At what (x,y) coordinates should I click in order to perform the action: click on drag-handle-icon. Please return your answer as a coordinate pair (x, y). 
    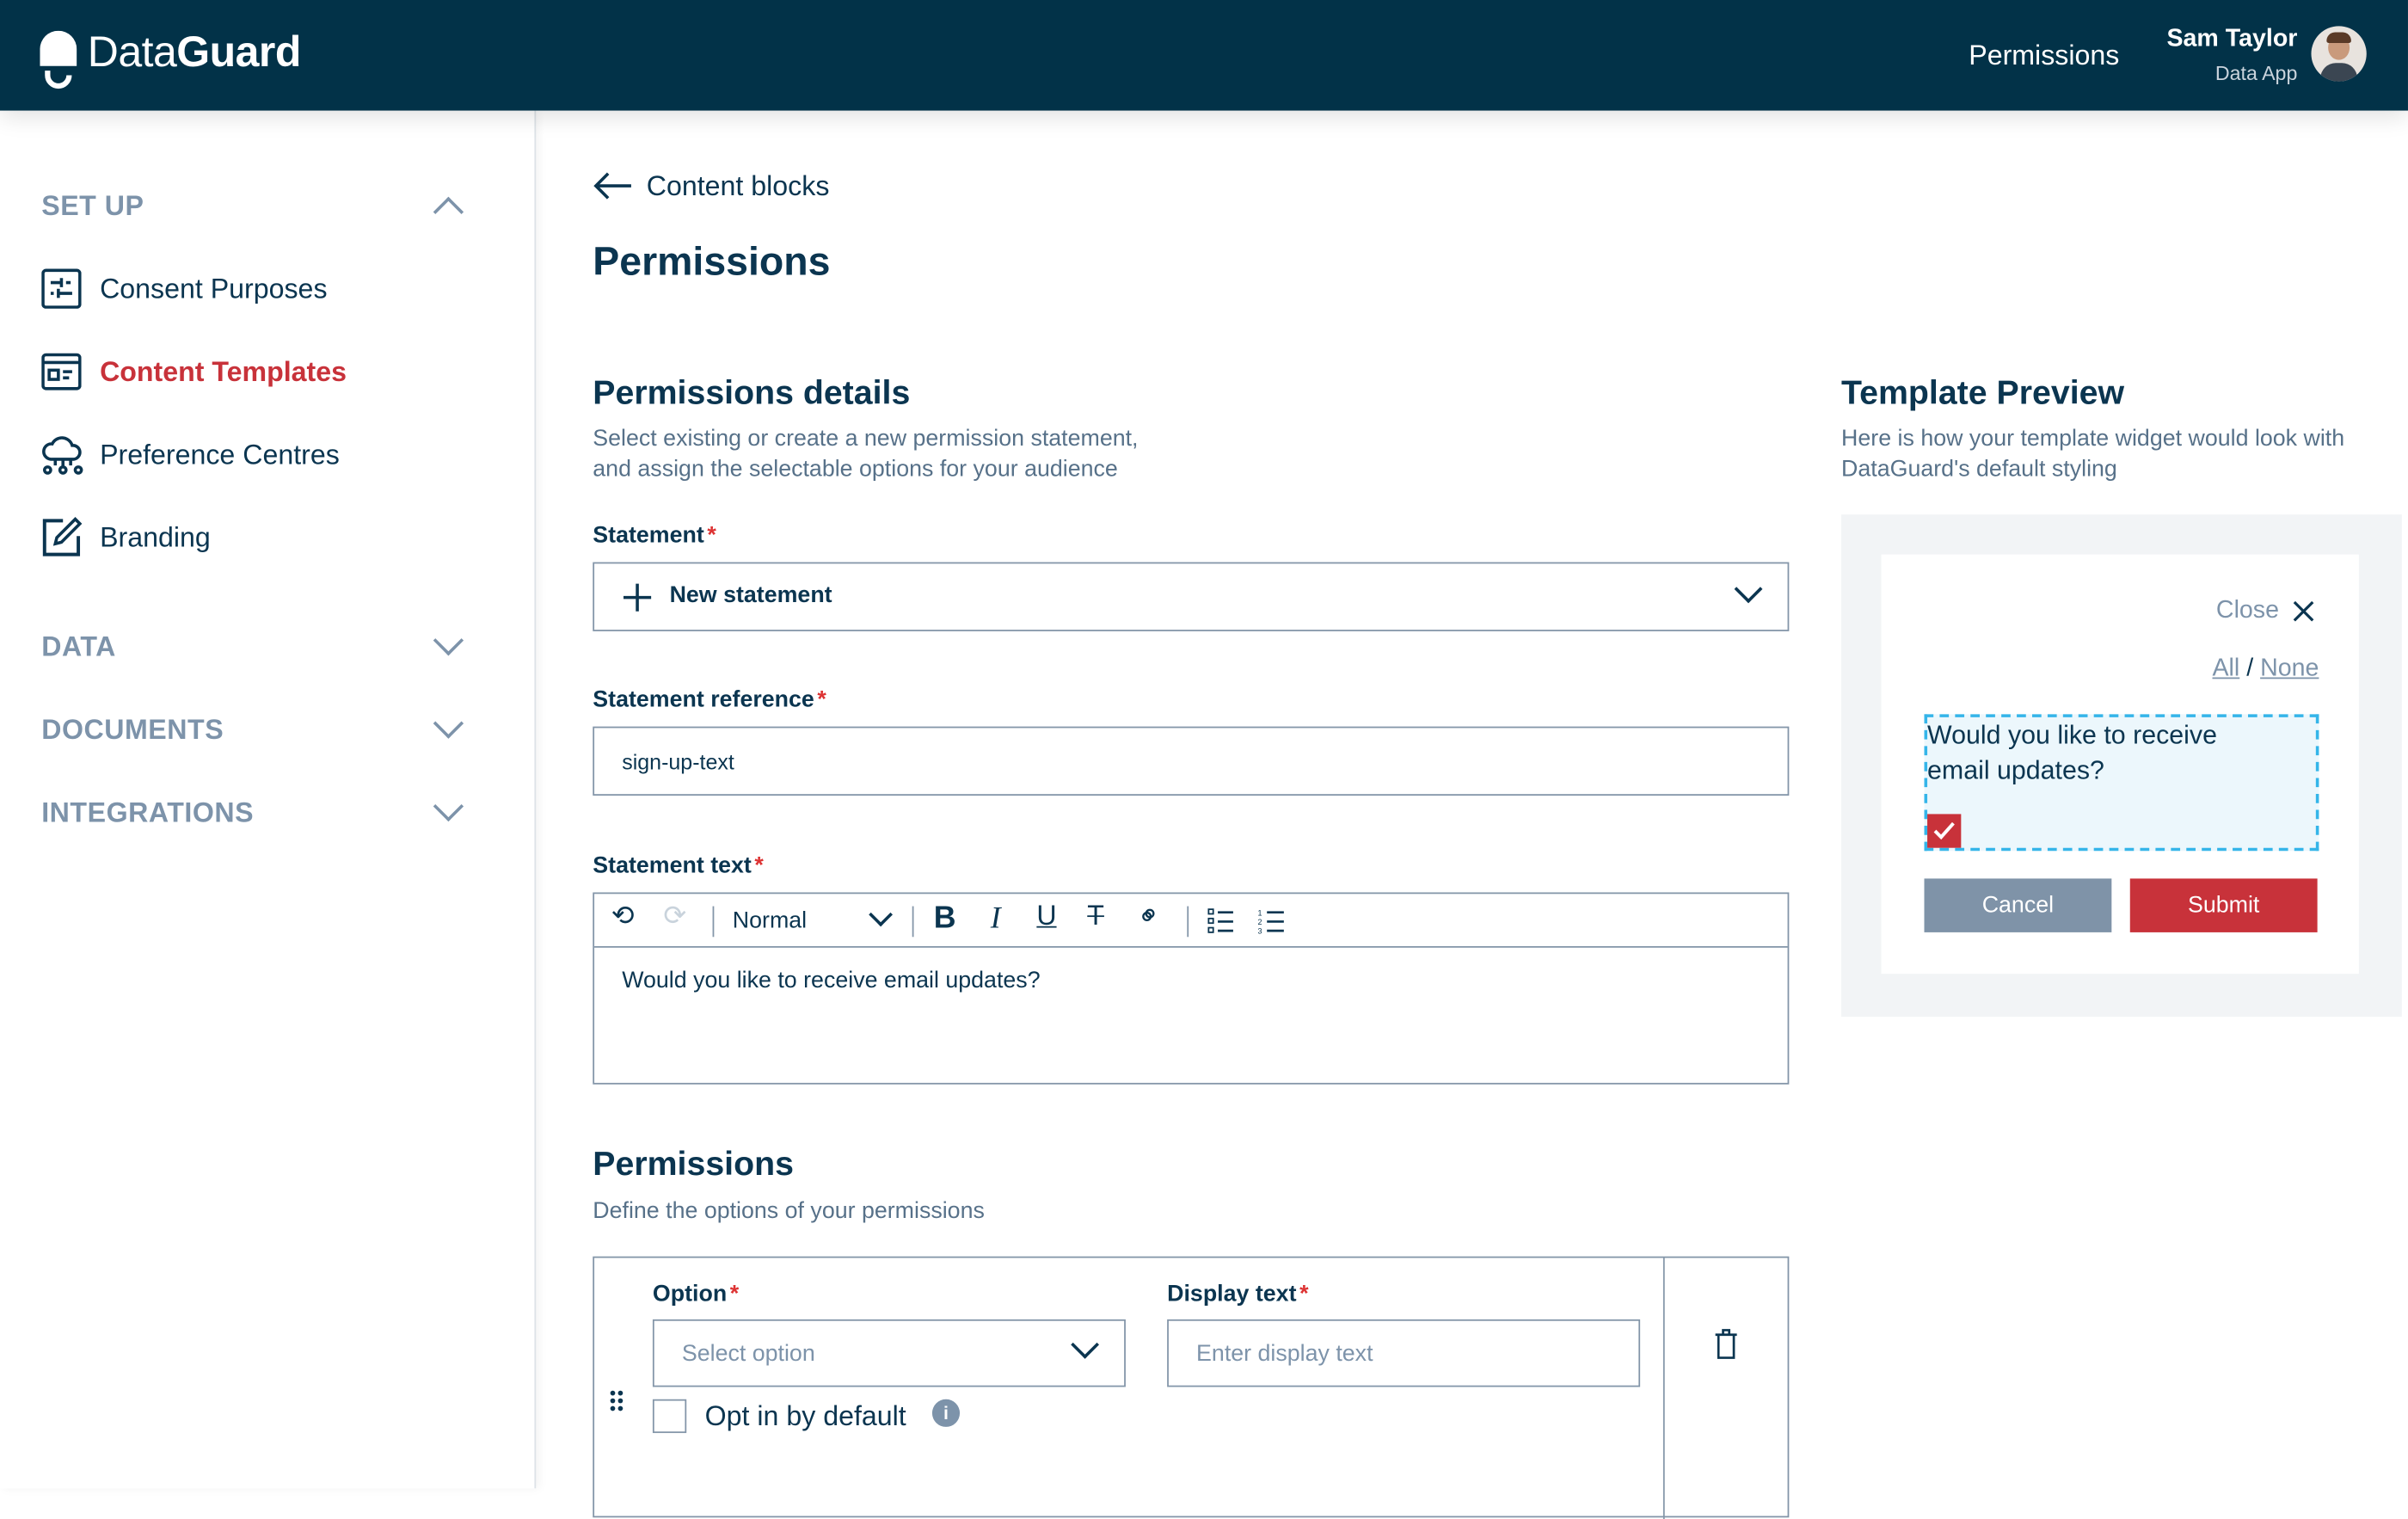
    Looking at the image, I should click on (617, 1400).